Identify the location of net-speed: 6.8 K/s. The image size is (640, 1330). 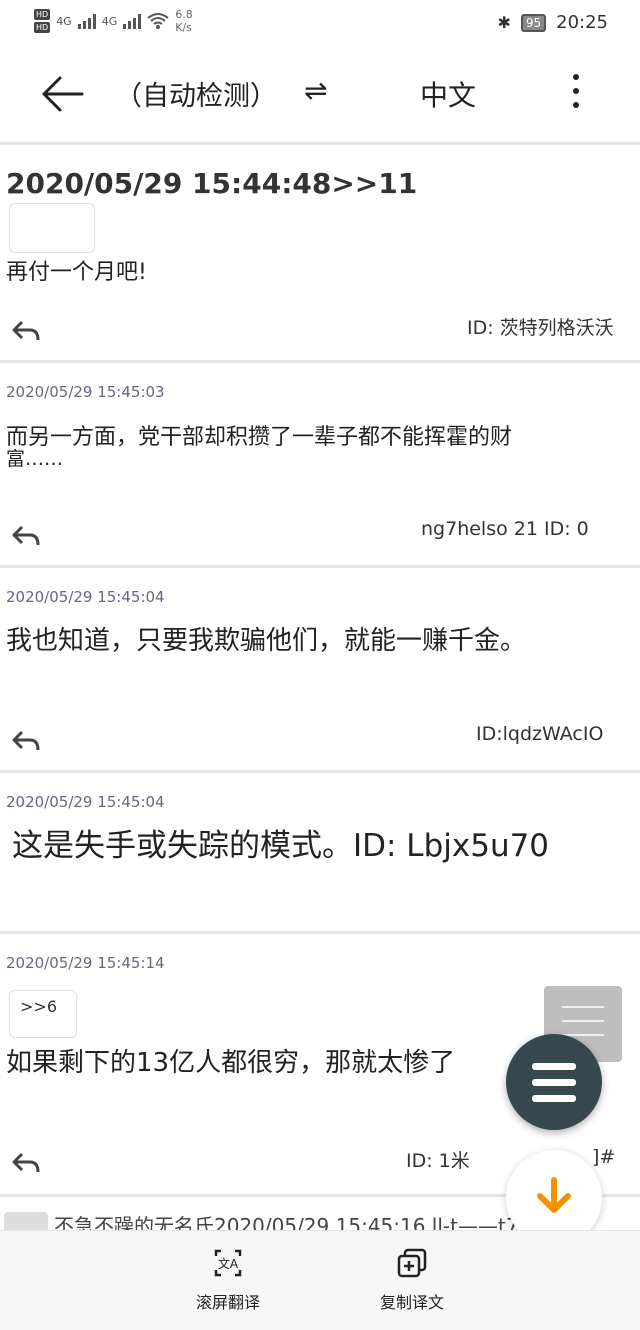
(184, 21).